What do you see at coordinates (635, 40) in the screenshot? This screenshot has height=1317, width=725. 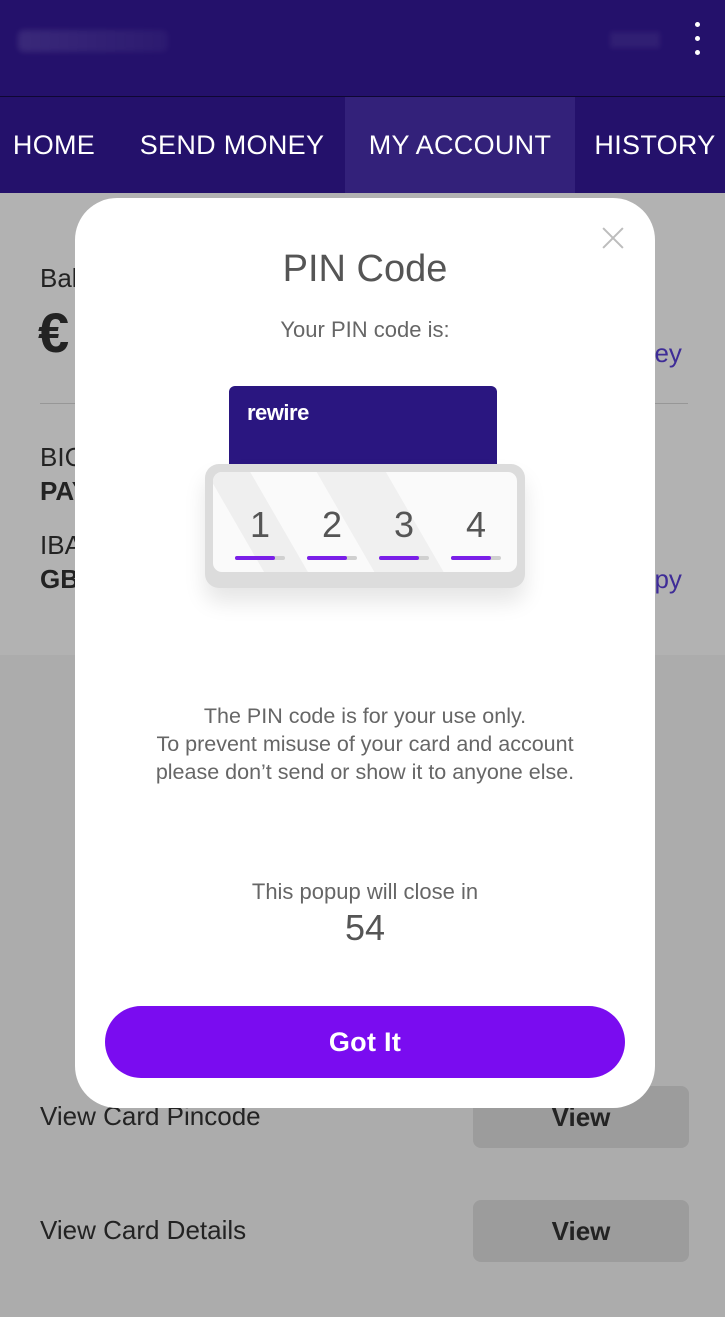 I see `redacted-status` at bounding box center [635, 40].